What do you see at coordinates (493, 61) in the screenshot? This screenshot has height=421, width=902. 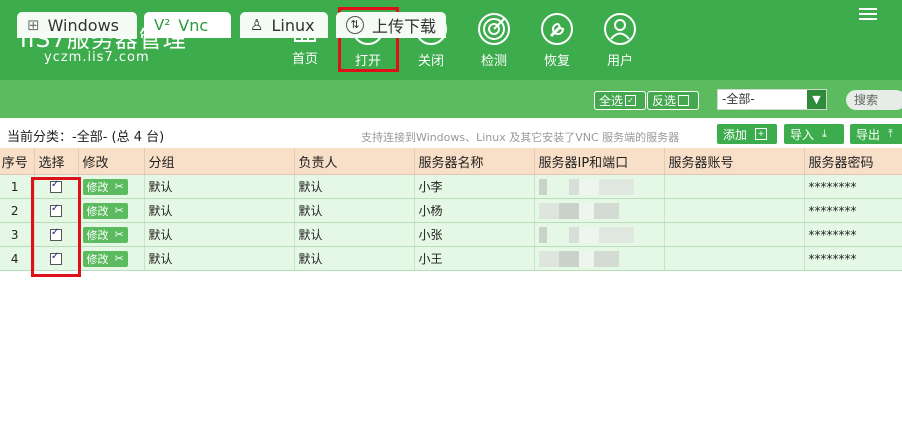 I see `nav-check-label: 检测` at bounding box center [493, 61].